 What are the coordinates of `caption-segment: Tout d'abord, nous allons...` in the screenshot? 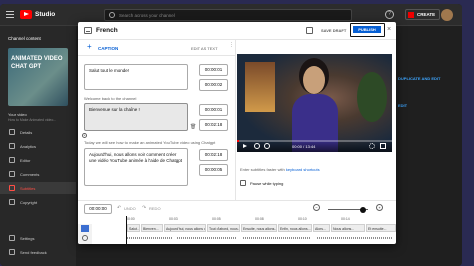 It's located at (223, 228).